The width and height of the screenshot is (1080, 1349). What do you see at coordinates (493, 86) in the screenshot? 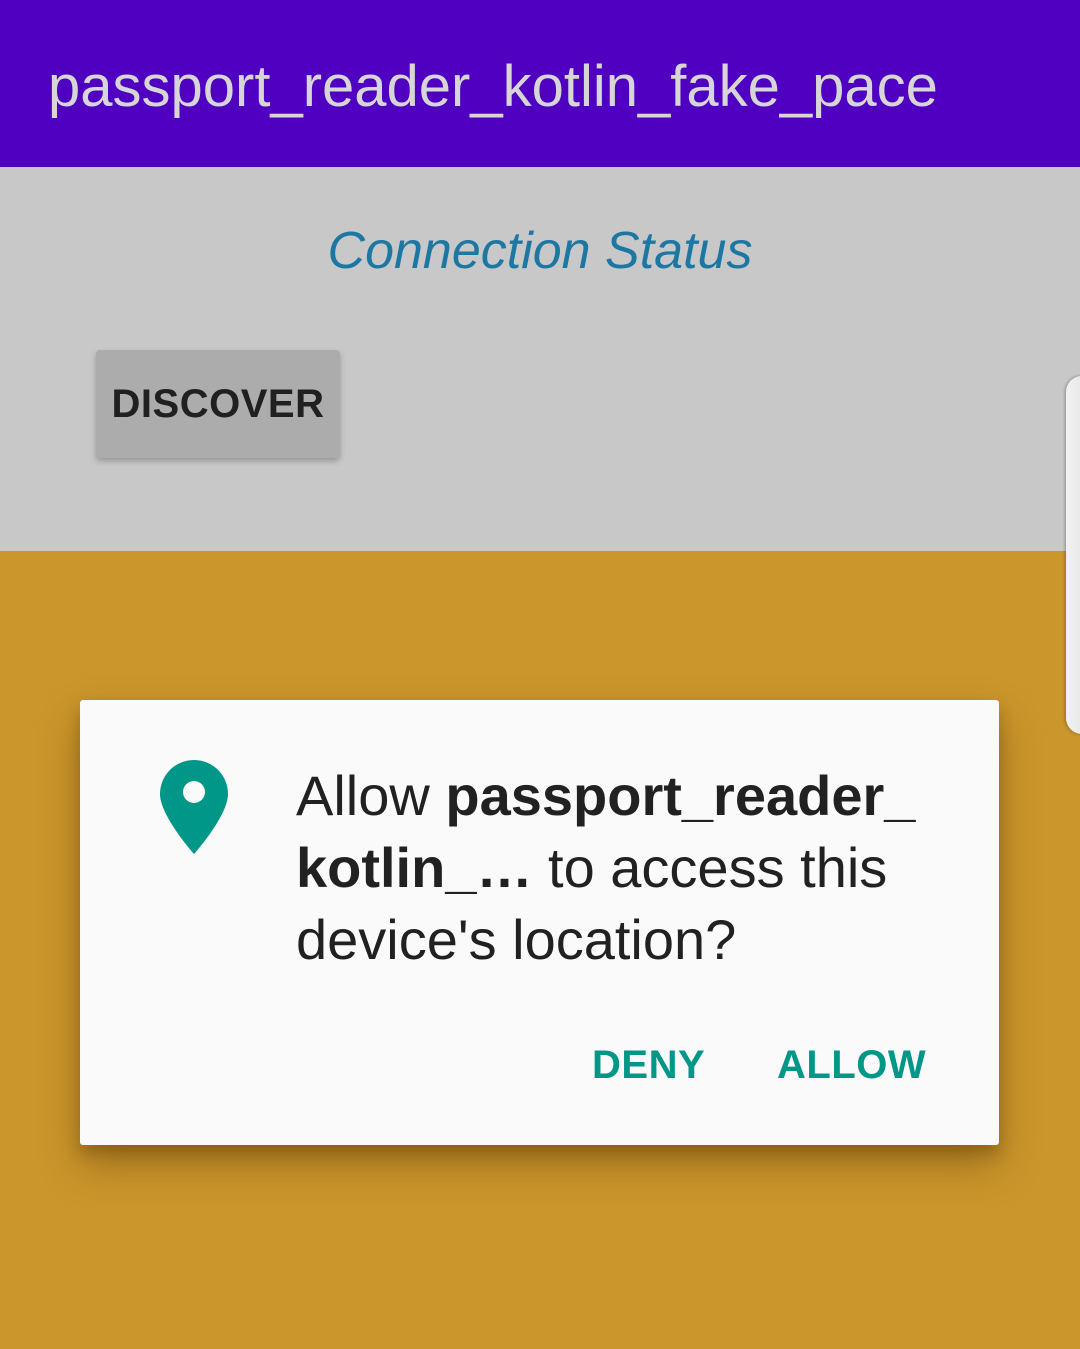
I see `app-title: passport_reader_kotlin_fake_pace` at bounding box center [493, 86].